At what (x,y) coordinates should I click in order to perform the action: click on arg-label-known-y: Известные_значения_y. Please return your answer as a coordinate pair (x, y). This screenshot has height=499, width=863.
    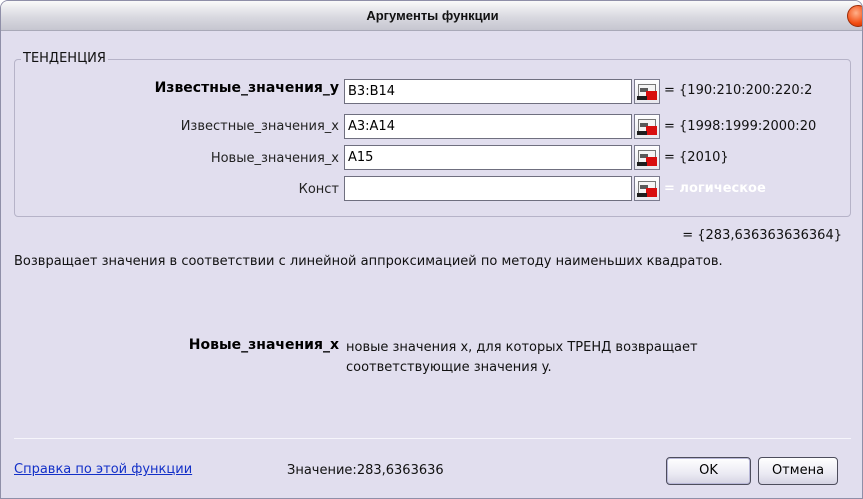
    Looking at the image, I should click on (246, 88).